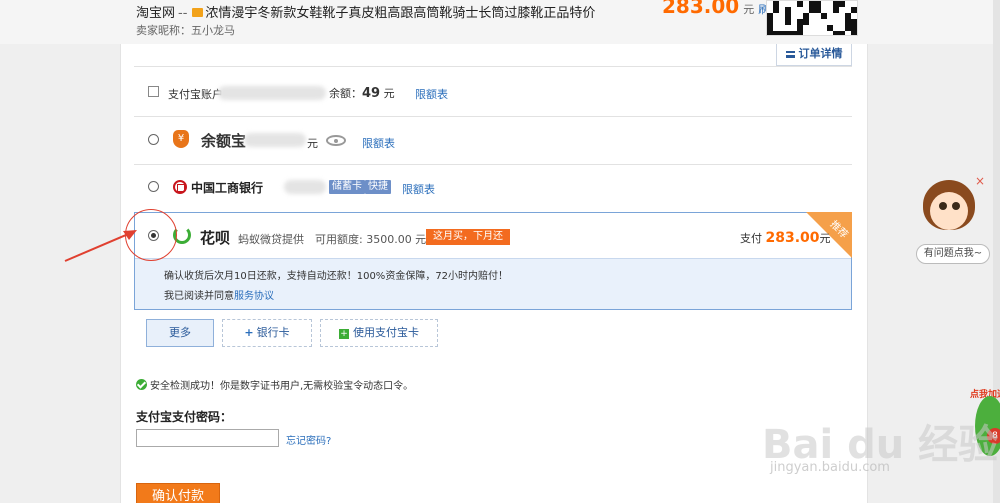 This screenshot has width=1000, height=503. I want to click on avatar-eye-right, so click(956, 206).